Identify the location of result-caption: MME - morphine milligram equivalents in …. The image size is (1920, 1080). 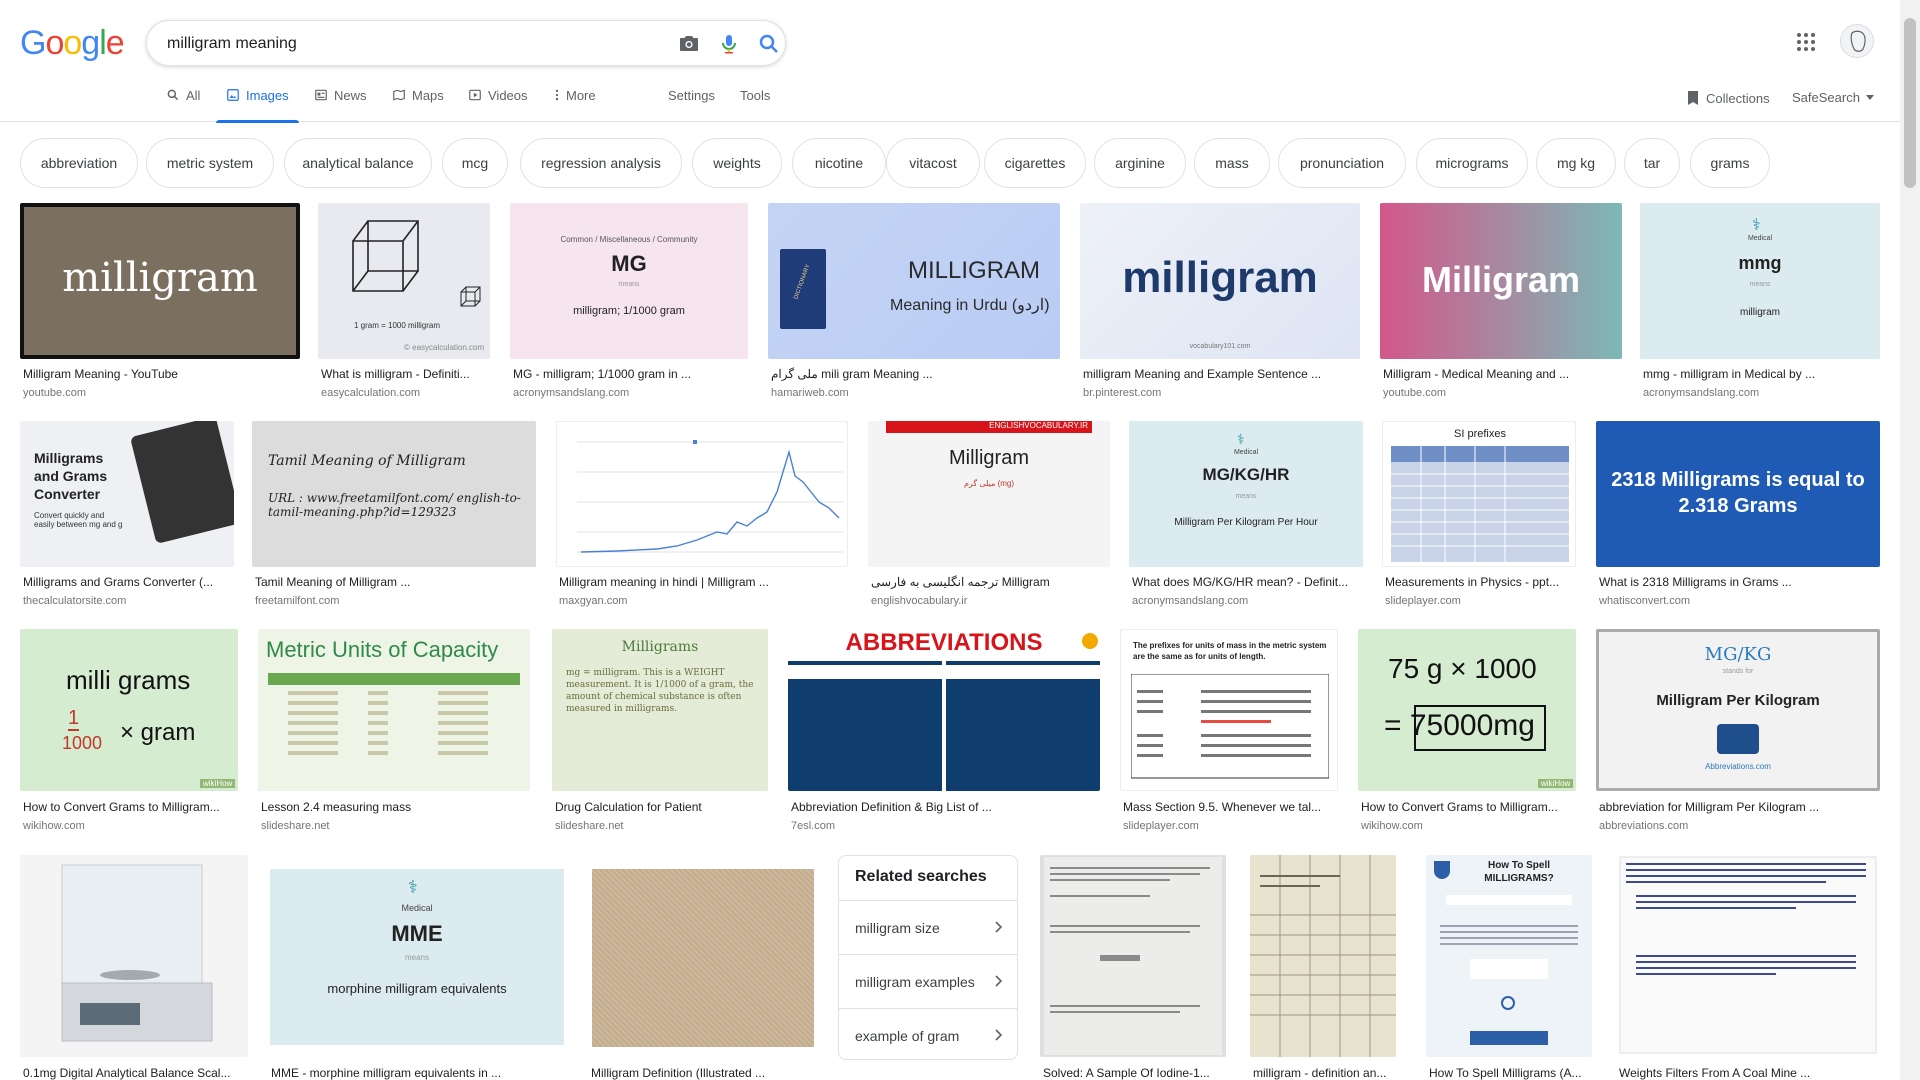
(386, 1073).